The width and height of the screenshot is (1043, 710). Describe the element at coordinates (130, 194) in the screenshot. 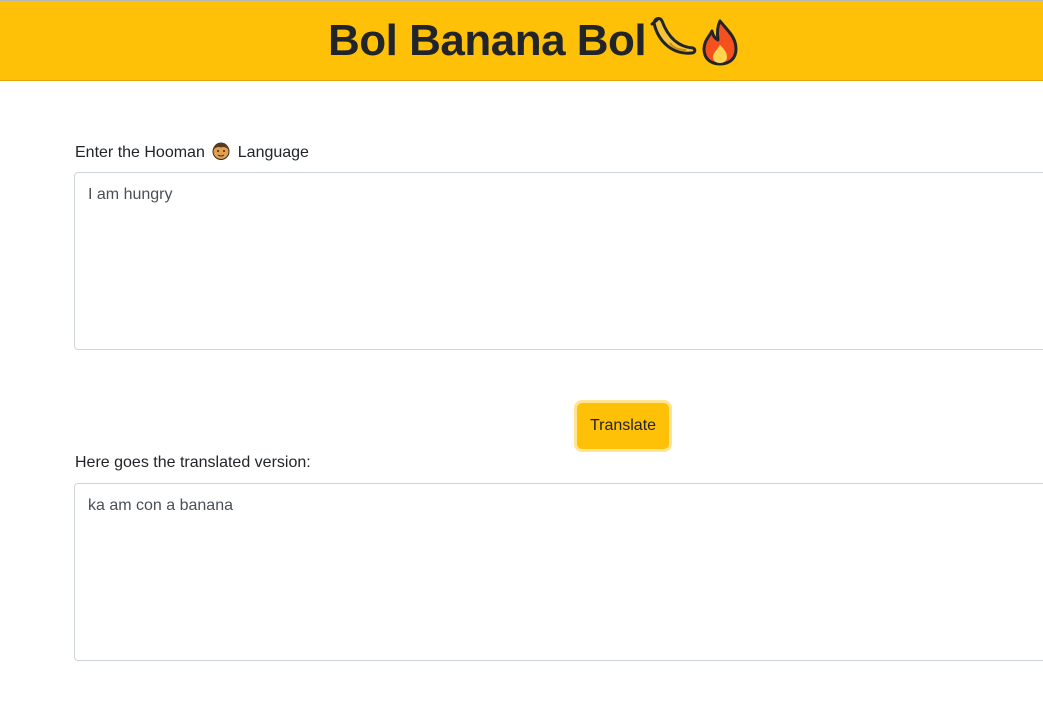

I see `input-textarea-value: I am hungry` at that location.